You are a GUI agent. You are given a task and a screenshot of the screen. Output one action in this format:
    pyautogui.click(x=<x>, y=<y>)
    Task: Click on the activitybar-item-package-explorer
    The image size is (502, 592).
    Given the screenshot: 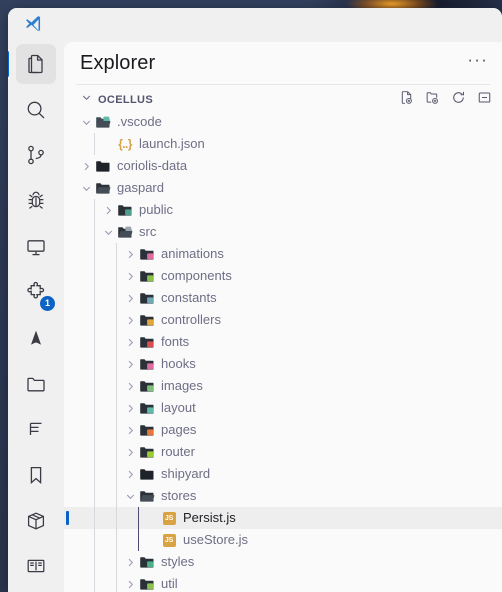 What is the action you would take?
    pyautogui.click(x=36, y=521)
    